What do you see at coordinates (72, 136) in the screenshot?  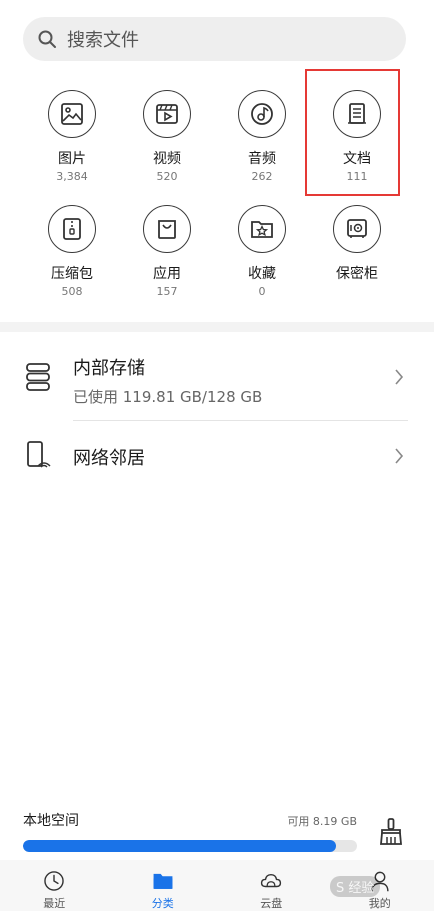 I see `category-images: 图片 3,384` at bounding box center [72, 136].